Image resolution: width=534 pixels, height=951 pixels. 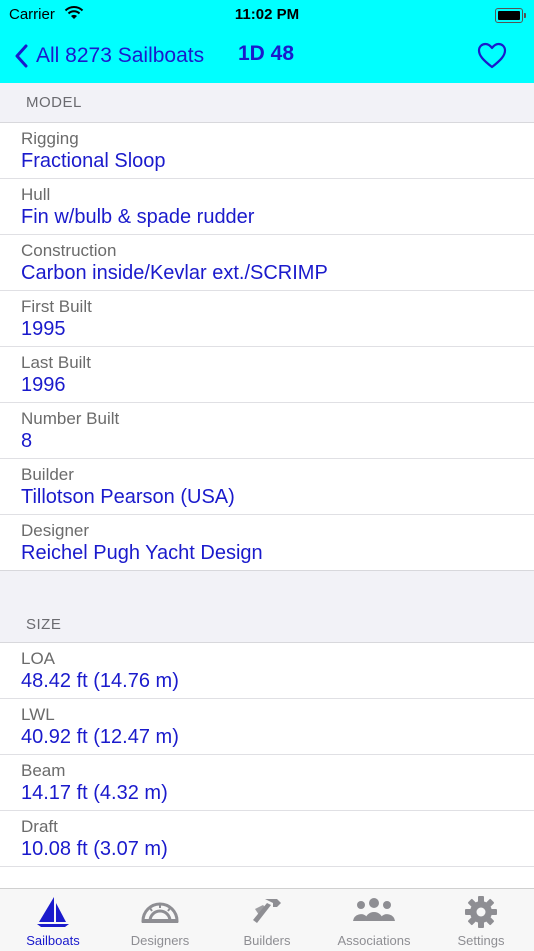 What do you see at coordinates (267, 877) in the screenshot?
I see `detail-row-partial` at bounding box center [267, 877].